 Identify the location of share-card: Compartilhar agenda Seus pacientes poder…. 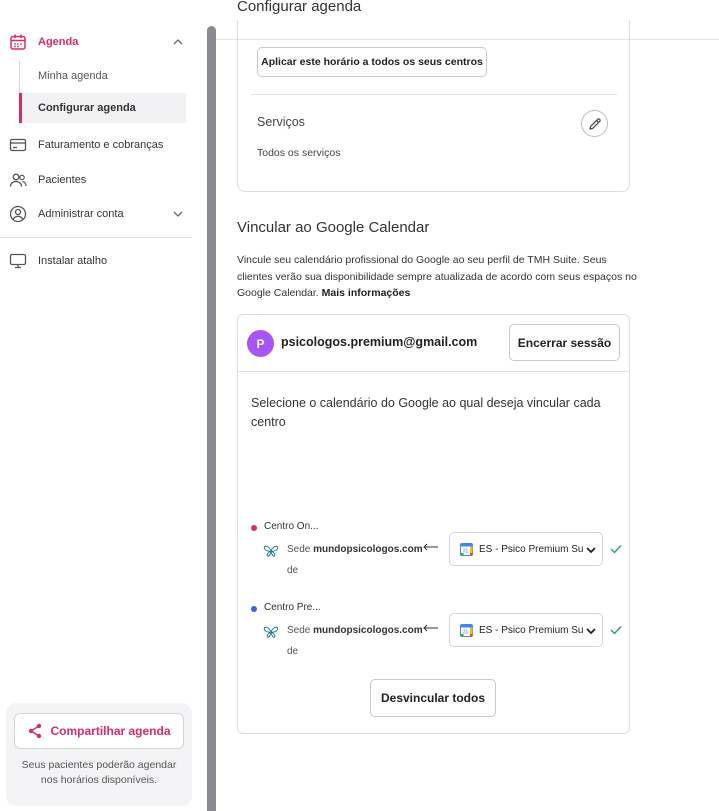
(99, 754).